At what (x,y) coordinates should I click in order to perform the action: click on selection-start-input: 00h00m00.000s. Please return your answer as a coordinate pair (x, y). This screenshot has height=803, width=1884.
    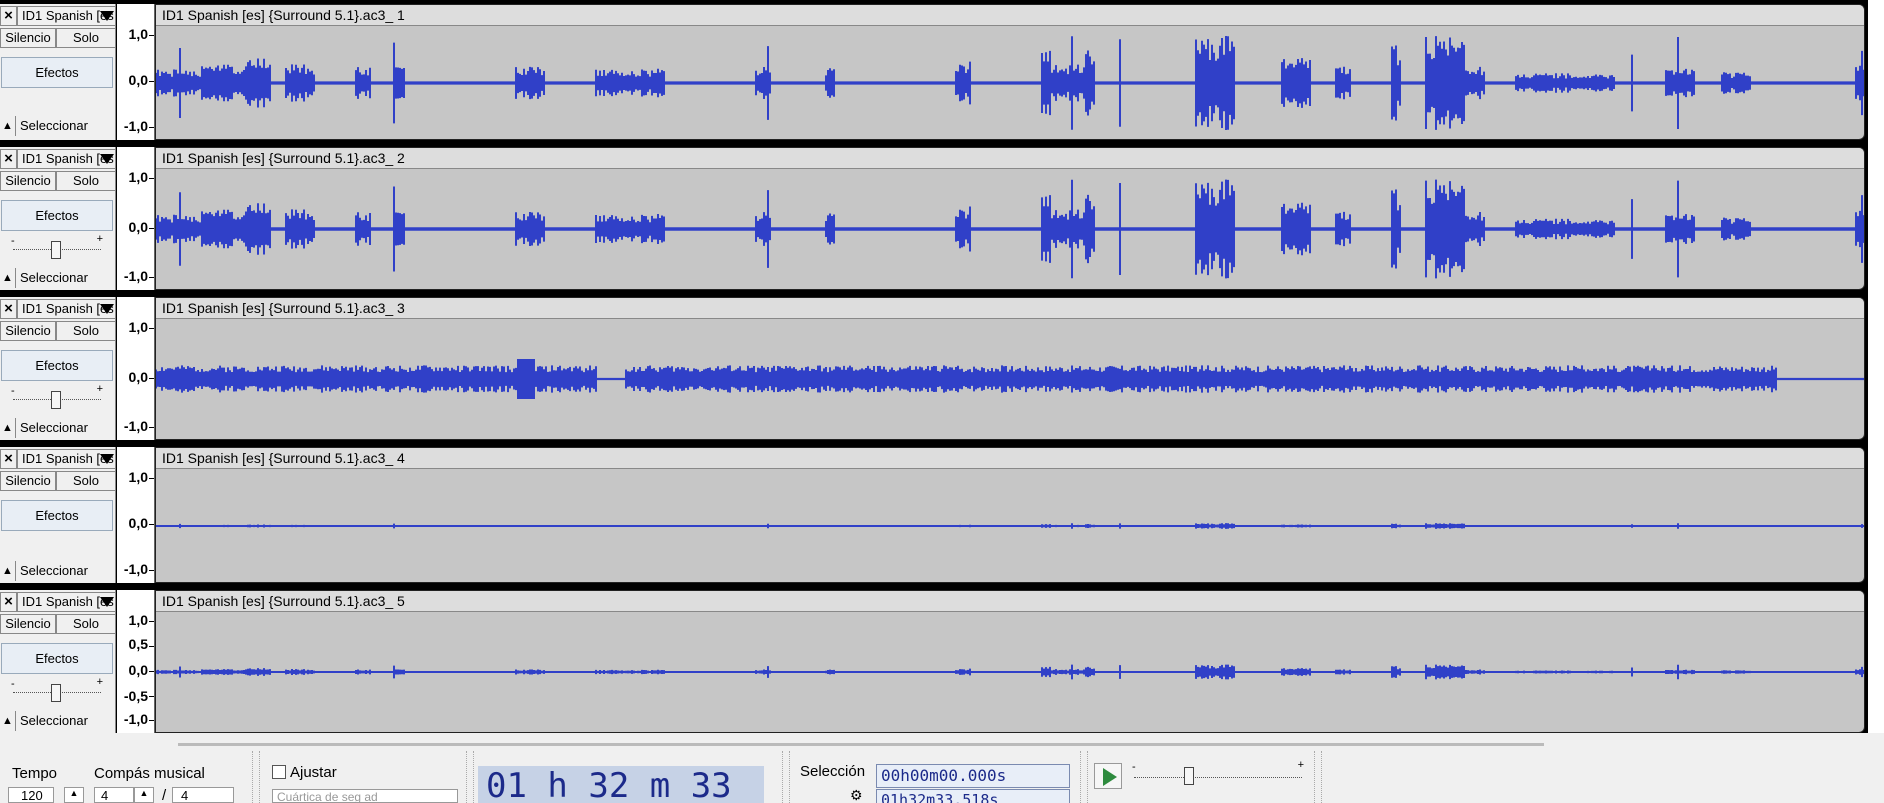
    Looking at the image, I should click on (973, 776).